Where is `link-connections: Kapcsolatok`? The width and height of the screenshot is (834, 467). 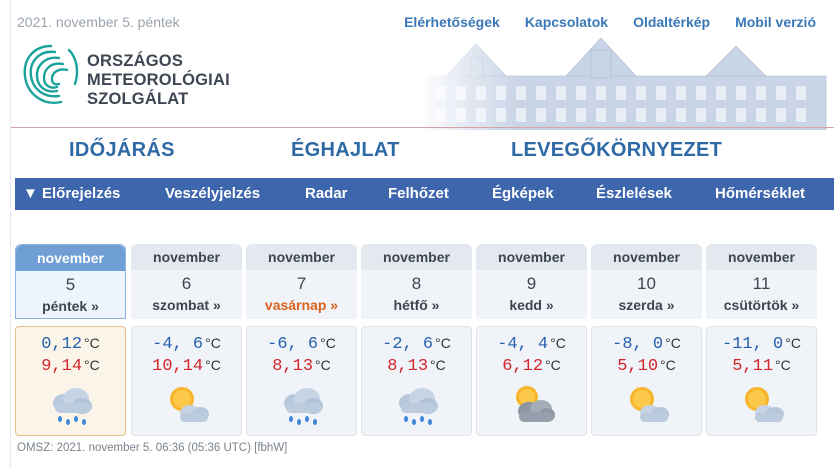 link-connections: Kapcsolatok is located at coordinates (566, 22).